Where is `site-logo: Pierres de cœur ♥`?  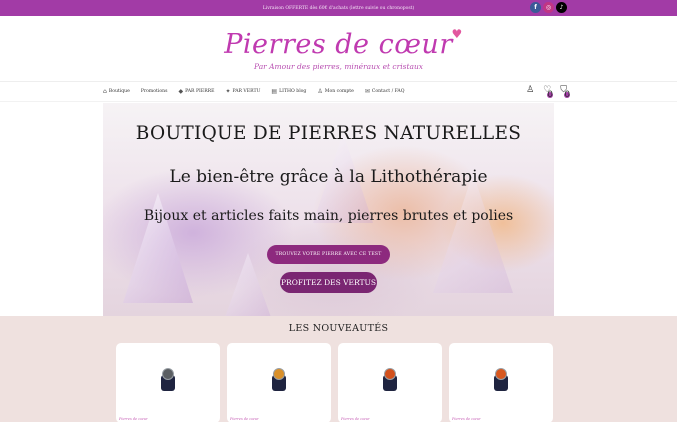
site-logo: Pierres de cœur ♥ is located at coordinates (343, 44).